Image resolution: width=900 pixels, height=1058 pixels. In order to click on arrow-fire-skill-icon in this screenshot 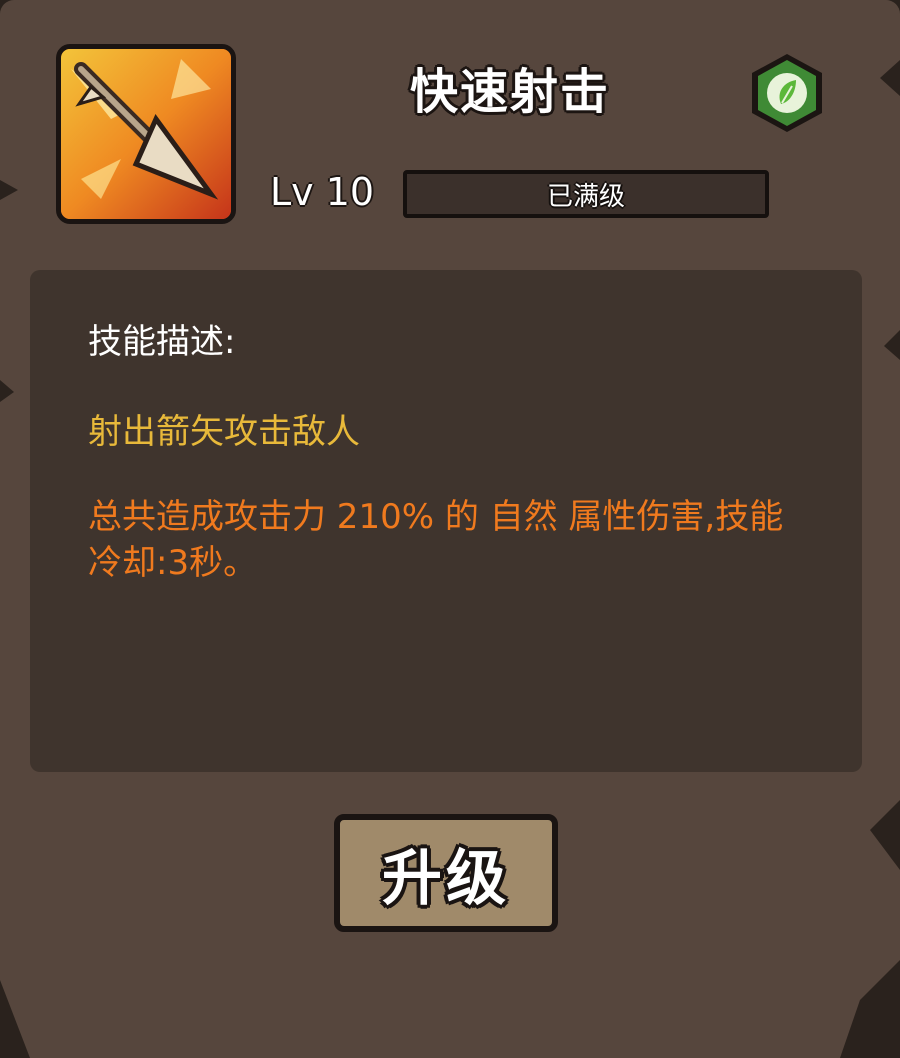, I will do `click(146, 134)`.